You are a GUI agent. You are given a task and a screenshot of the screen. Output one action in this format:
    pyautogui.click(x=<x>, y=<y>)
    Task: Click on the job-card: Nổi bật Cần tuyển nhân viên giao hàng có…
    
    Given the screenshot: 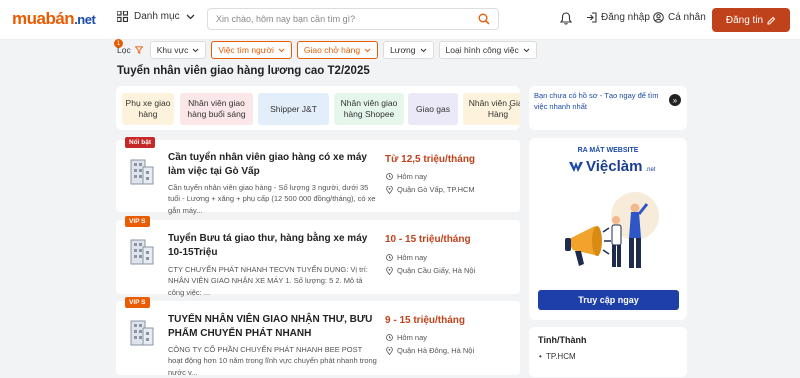 What is the action you would take?
    pyautogui.click(x=318, y=176)
    